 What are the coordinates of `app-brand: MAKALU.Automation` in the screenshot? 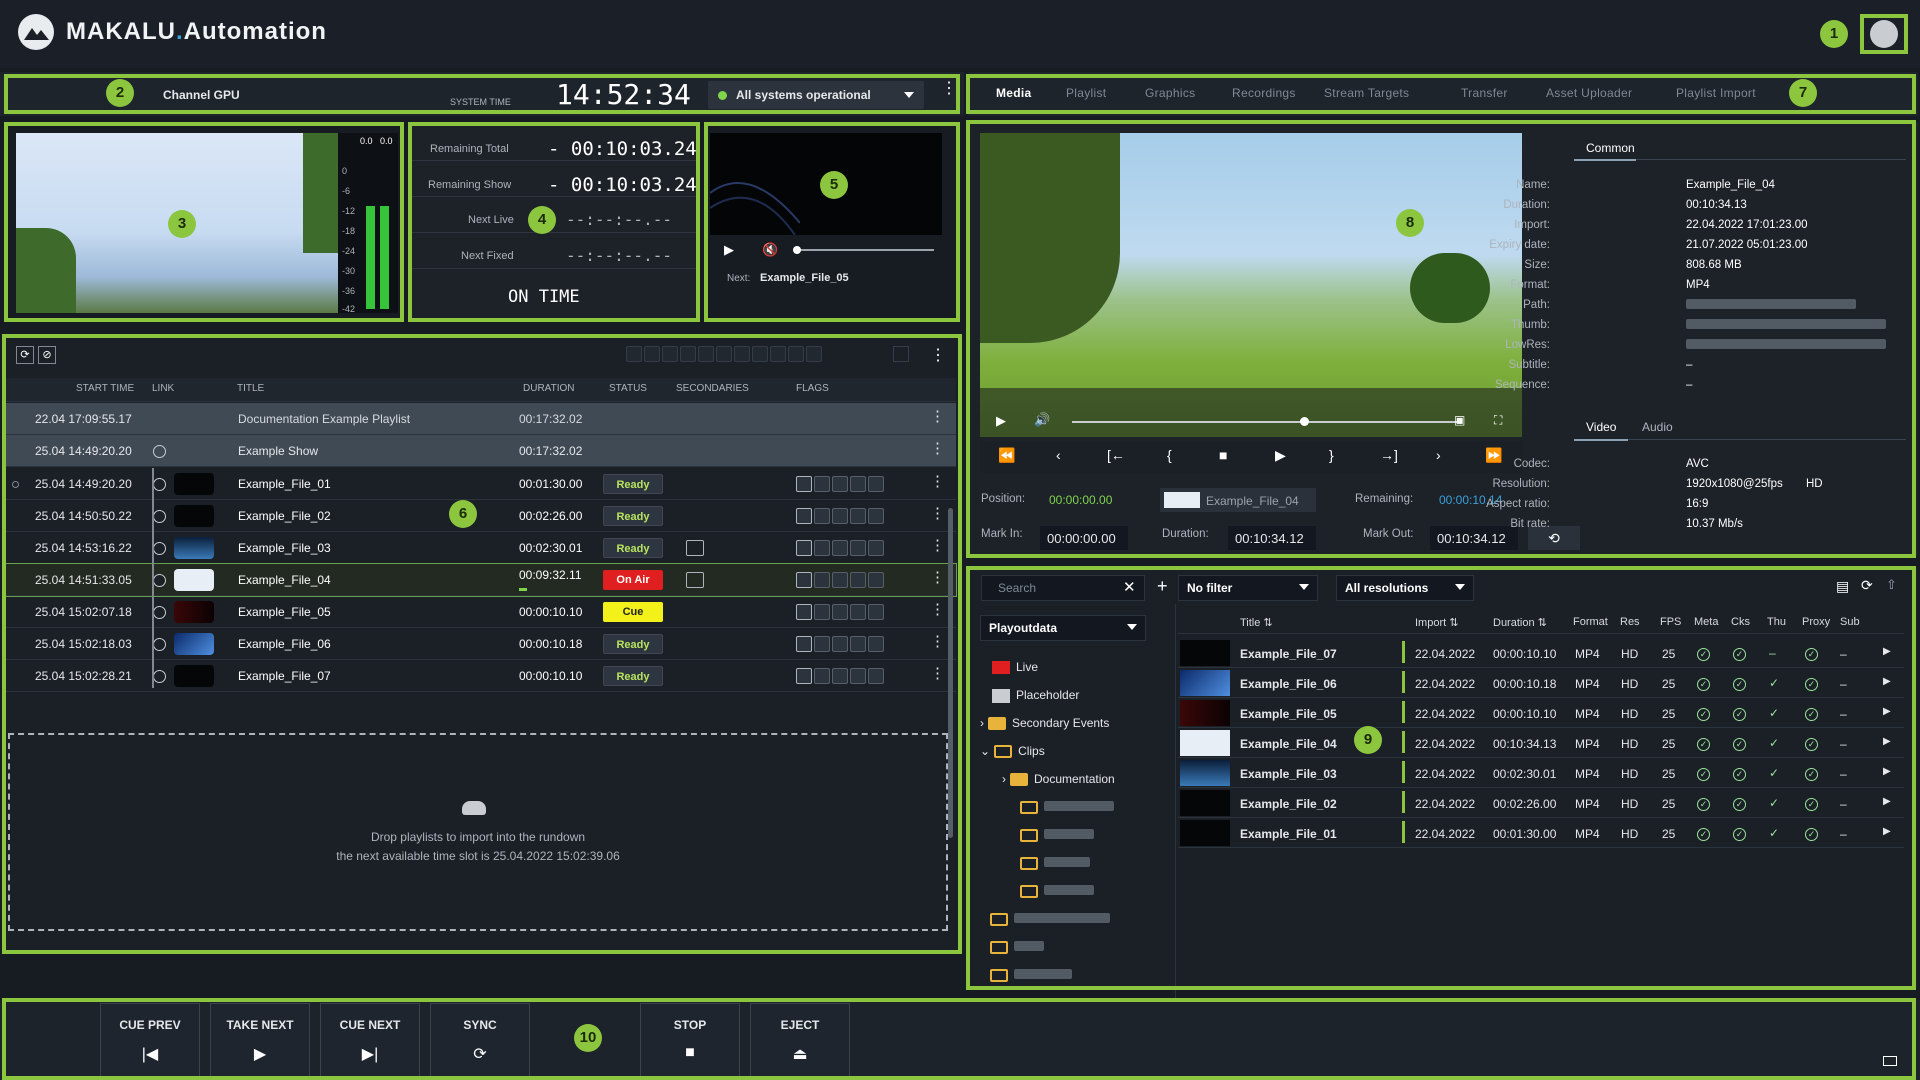 It's located at (196, 32).